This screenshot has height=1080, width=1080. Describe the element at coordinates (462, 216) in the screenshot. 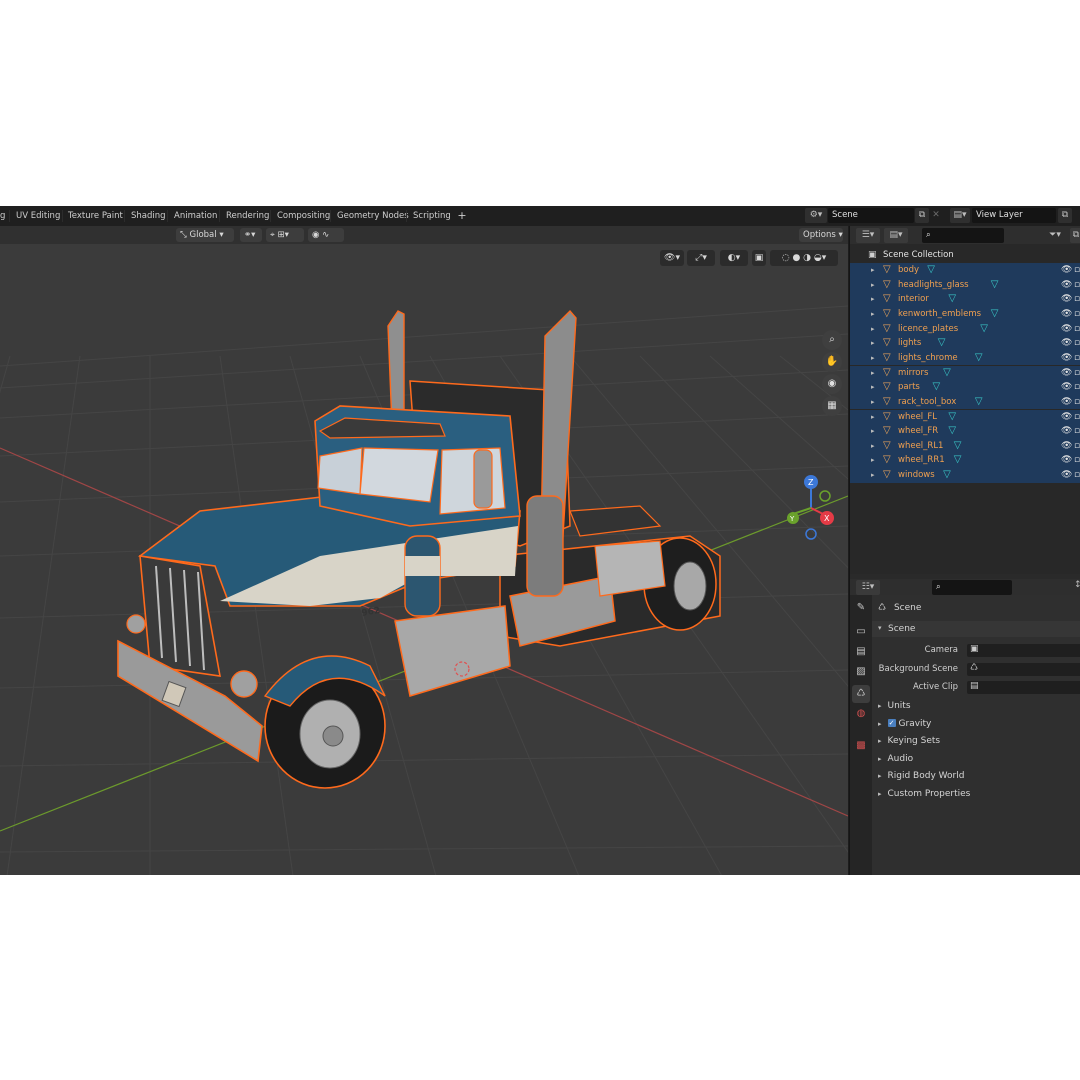

I see `add-workspace-button: +` at that location.